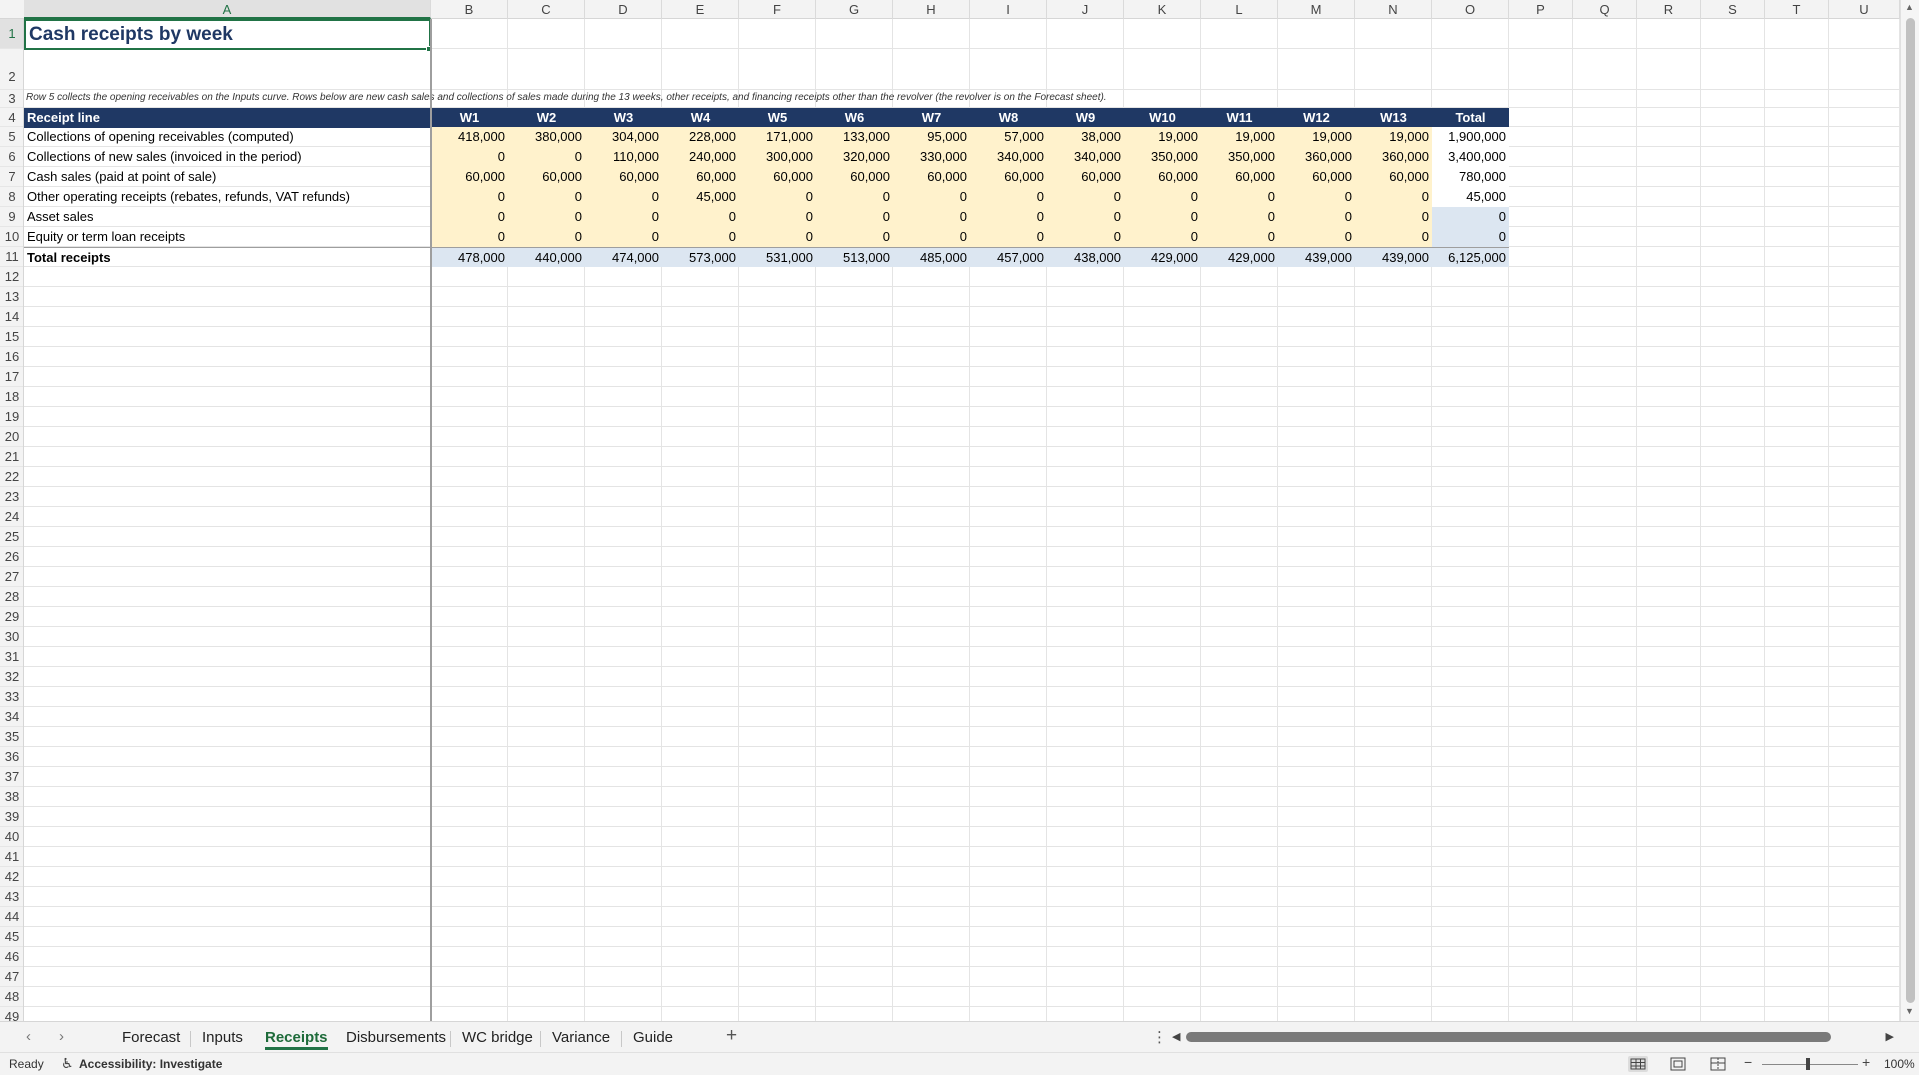  I want to click on row-total-value: 0, so click(1470, 237).